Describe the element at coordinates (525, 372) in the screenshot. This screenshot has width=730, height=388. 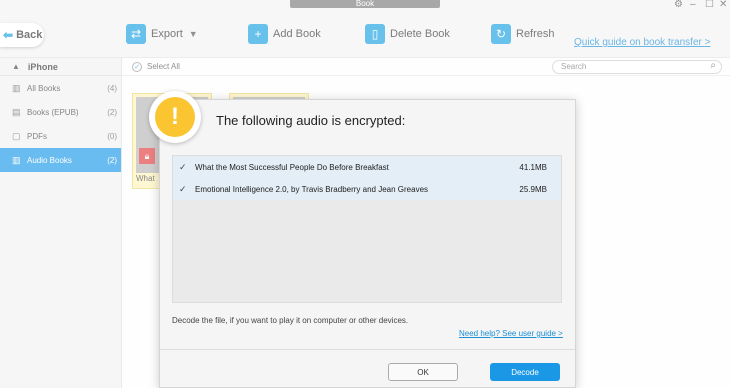
I see `decode-button: Decode` at that location.